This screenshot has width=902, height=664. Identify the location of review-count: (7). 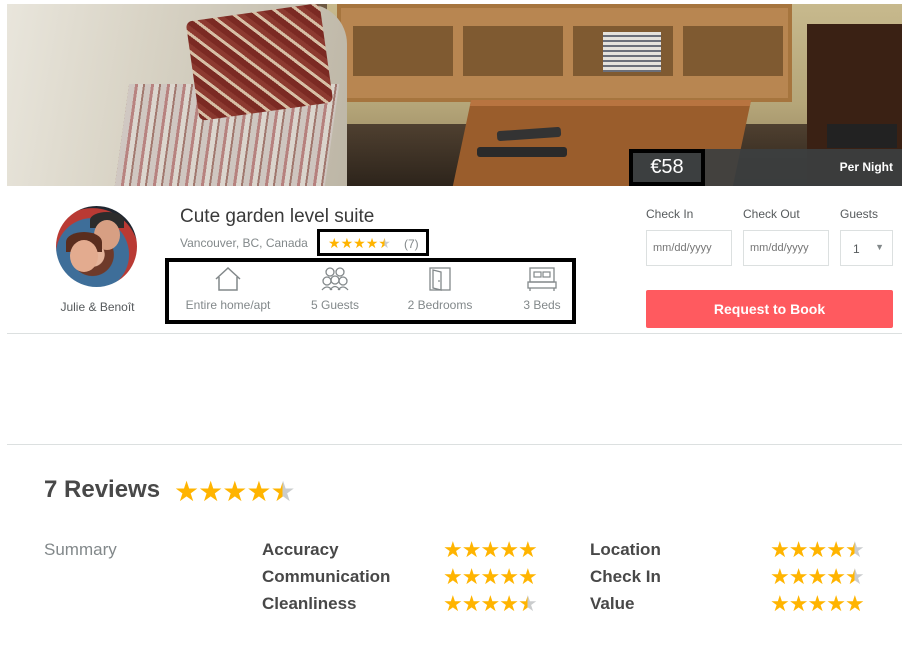
(411, 244).